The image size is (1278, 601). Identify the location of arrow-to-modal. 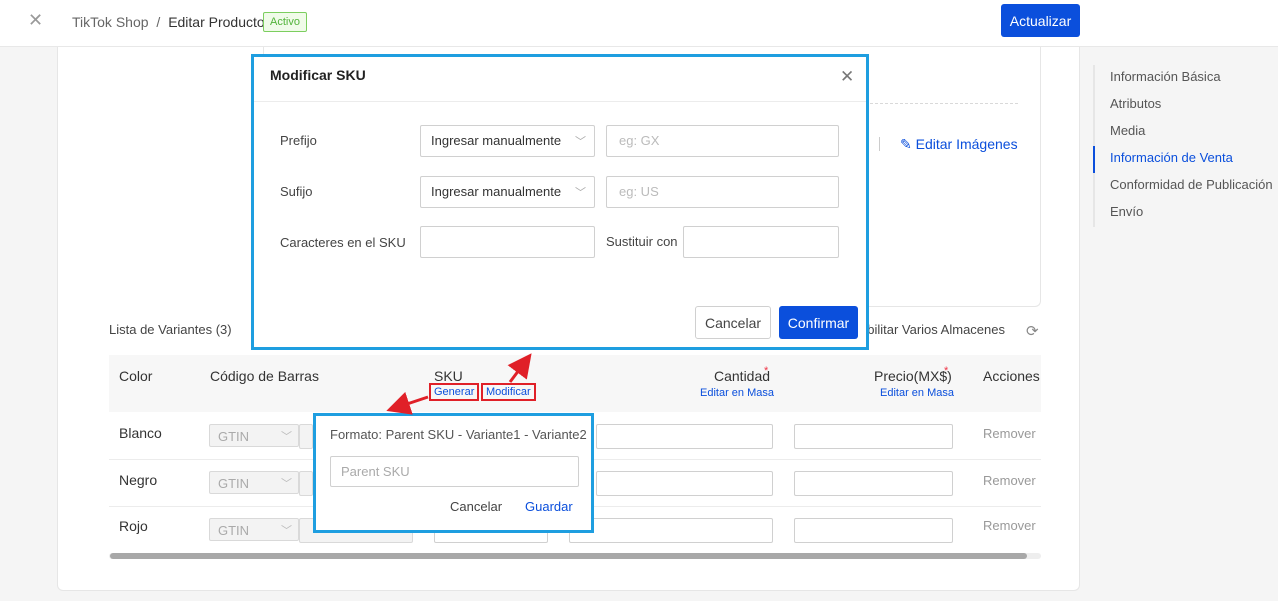
(519, 368).